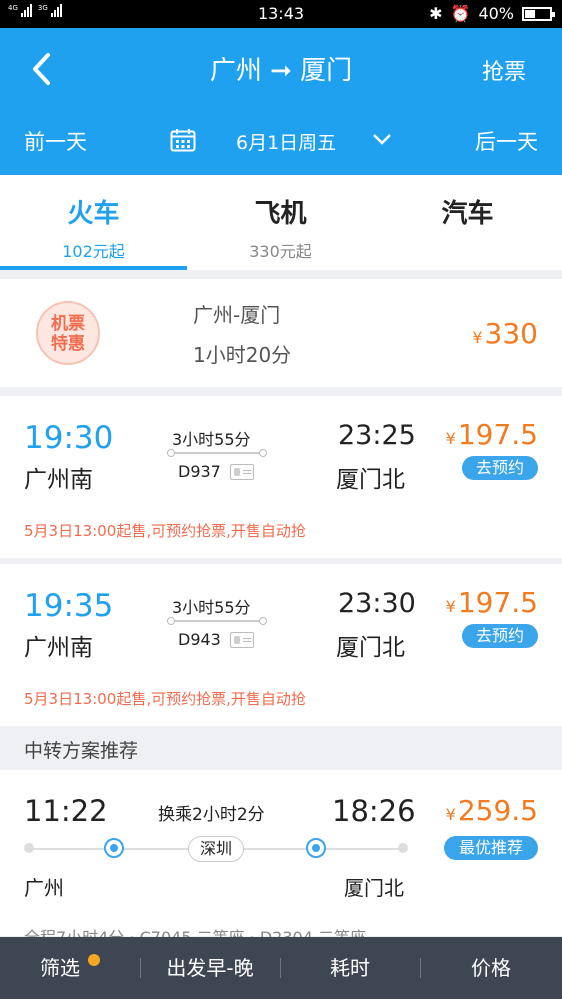 The image size is (562, 999). What do you see at coordinates (538, 13) in the screenshot?
I see `battery-icon` at bounding box center [538, 13].